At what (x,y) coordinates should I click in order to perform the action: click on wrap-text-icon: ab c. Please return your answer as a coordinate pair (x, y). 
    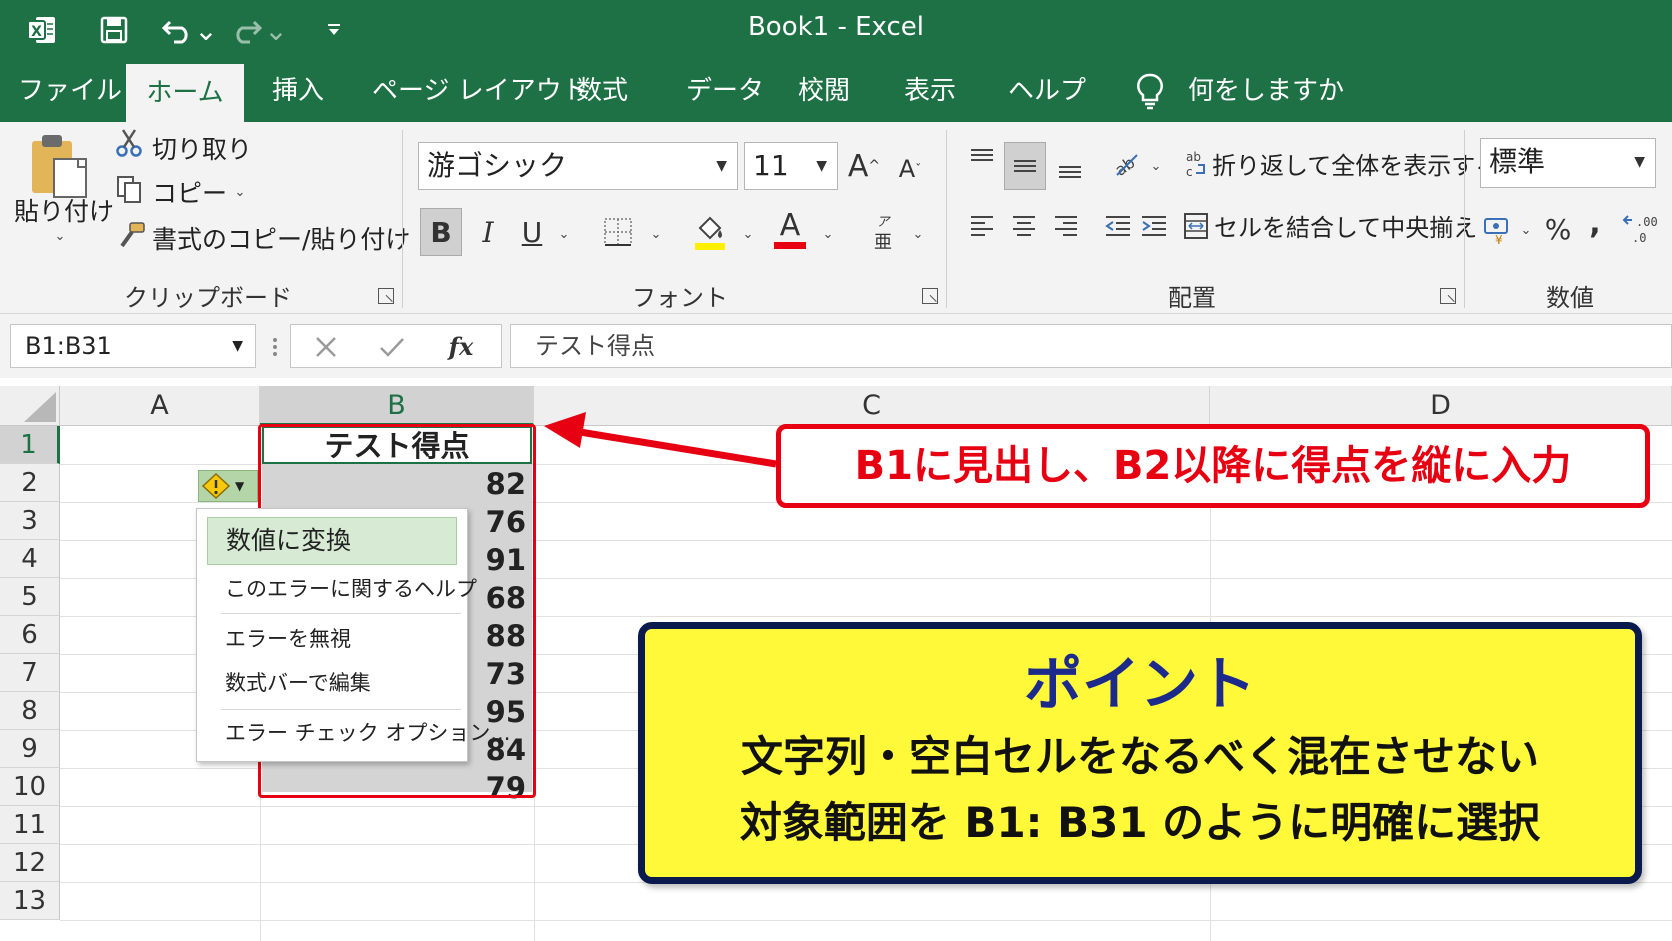
    Looking at the image, I should click on (1196, 164).